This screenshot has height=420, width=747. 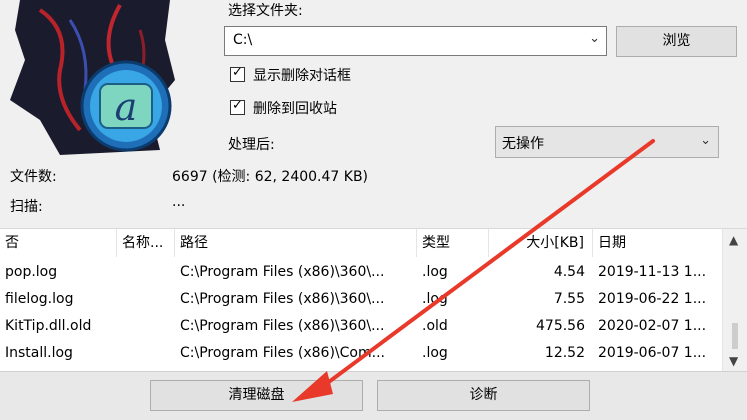 I want to click on delete-to-recycle-label: 删除到回收站, so click(x=295, y=108).